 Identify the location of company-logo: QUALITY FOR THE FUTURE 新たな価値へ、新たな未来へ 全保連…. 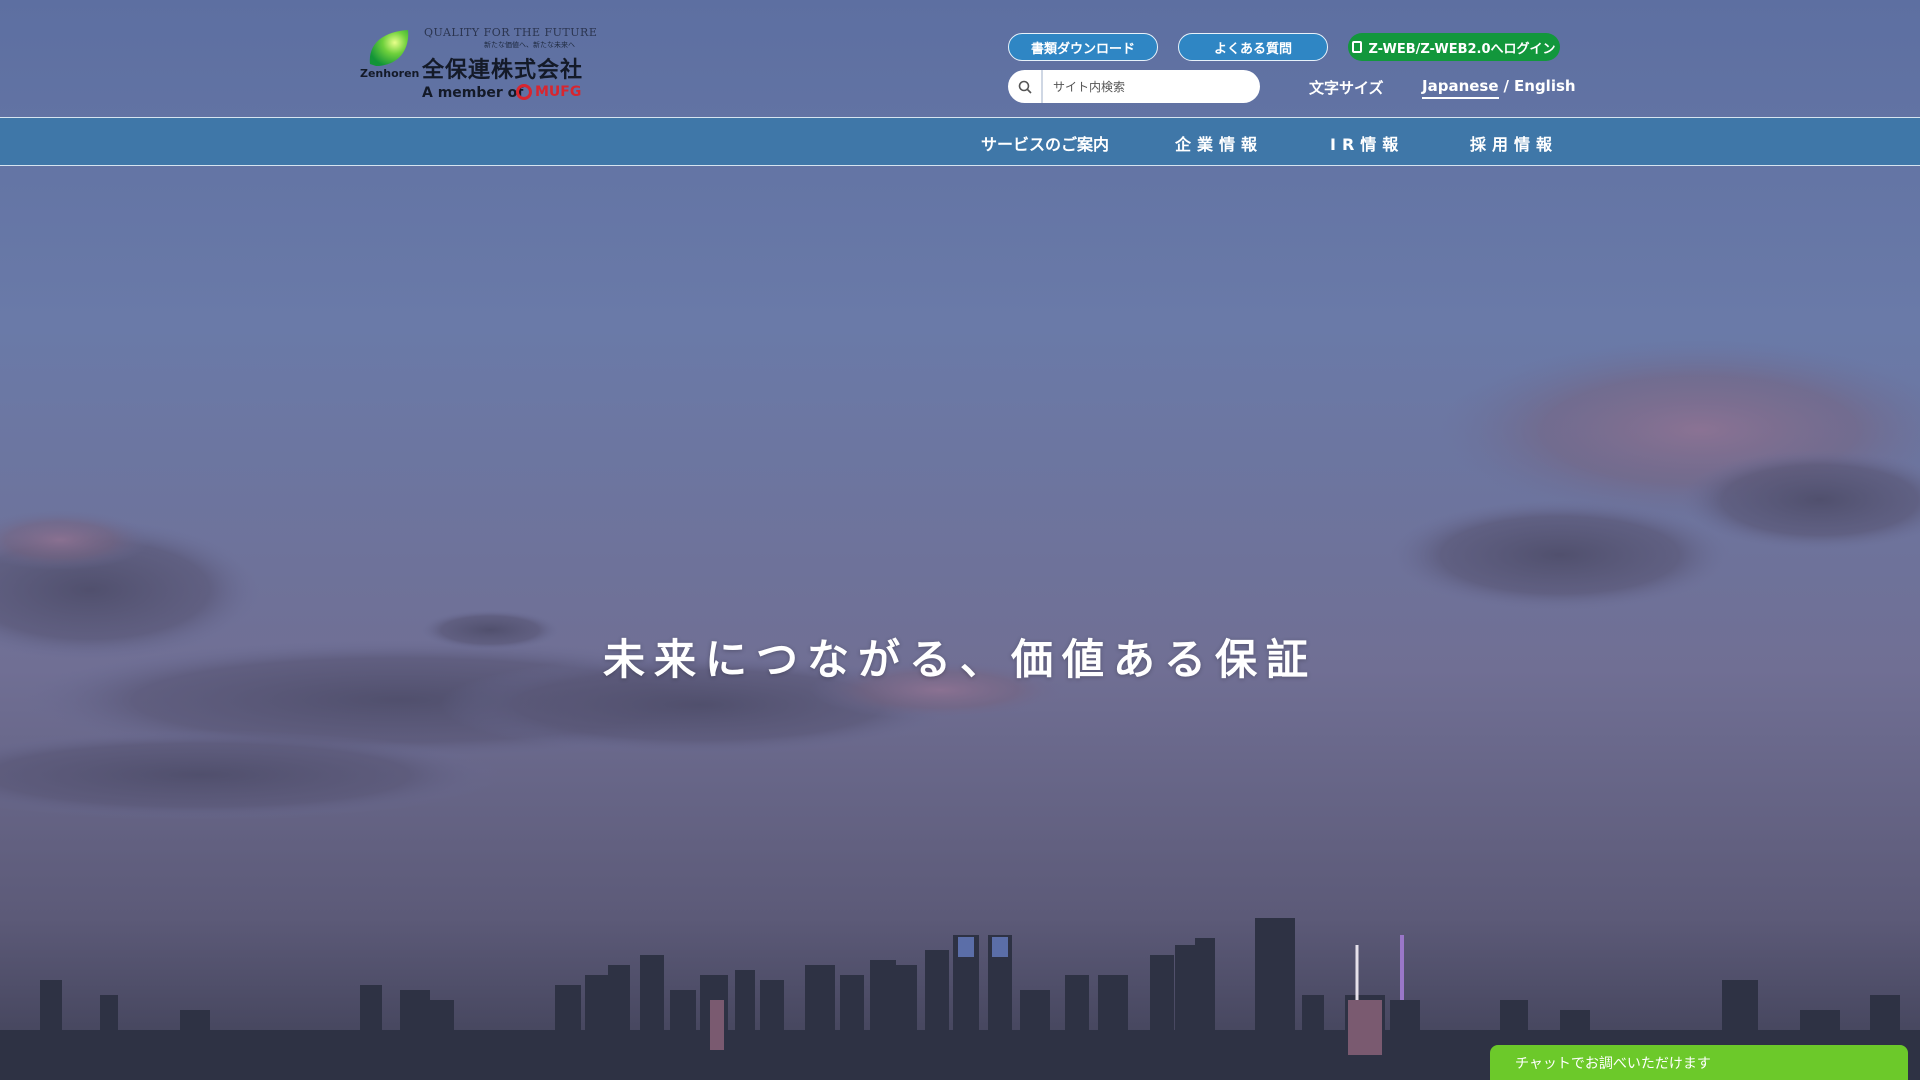
(478, 65).